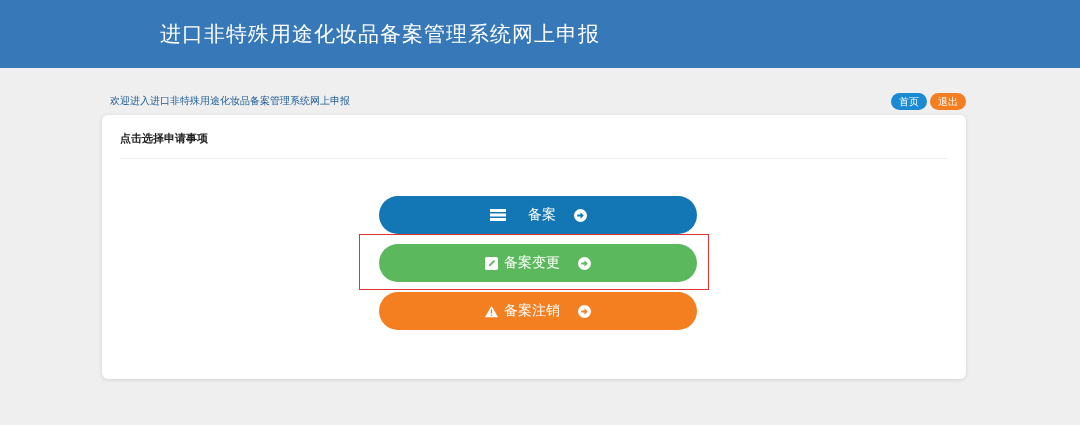  I want to click on option-button: 备案, so click(538, 215).